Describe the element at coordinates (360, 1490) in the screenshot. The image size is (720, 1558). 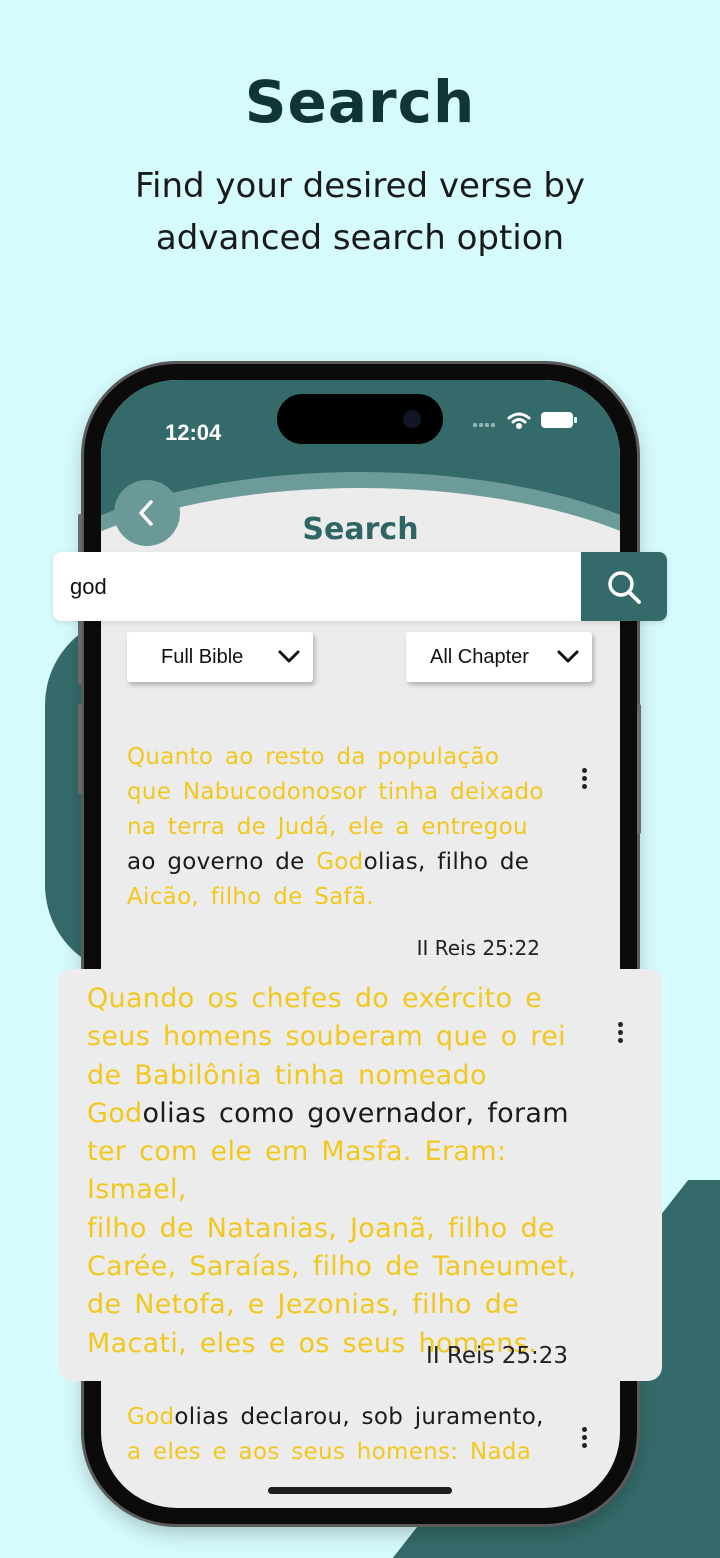
I see `home-indicator` at that location.